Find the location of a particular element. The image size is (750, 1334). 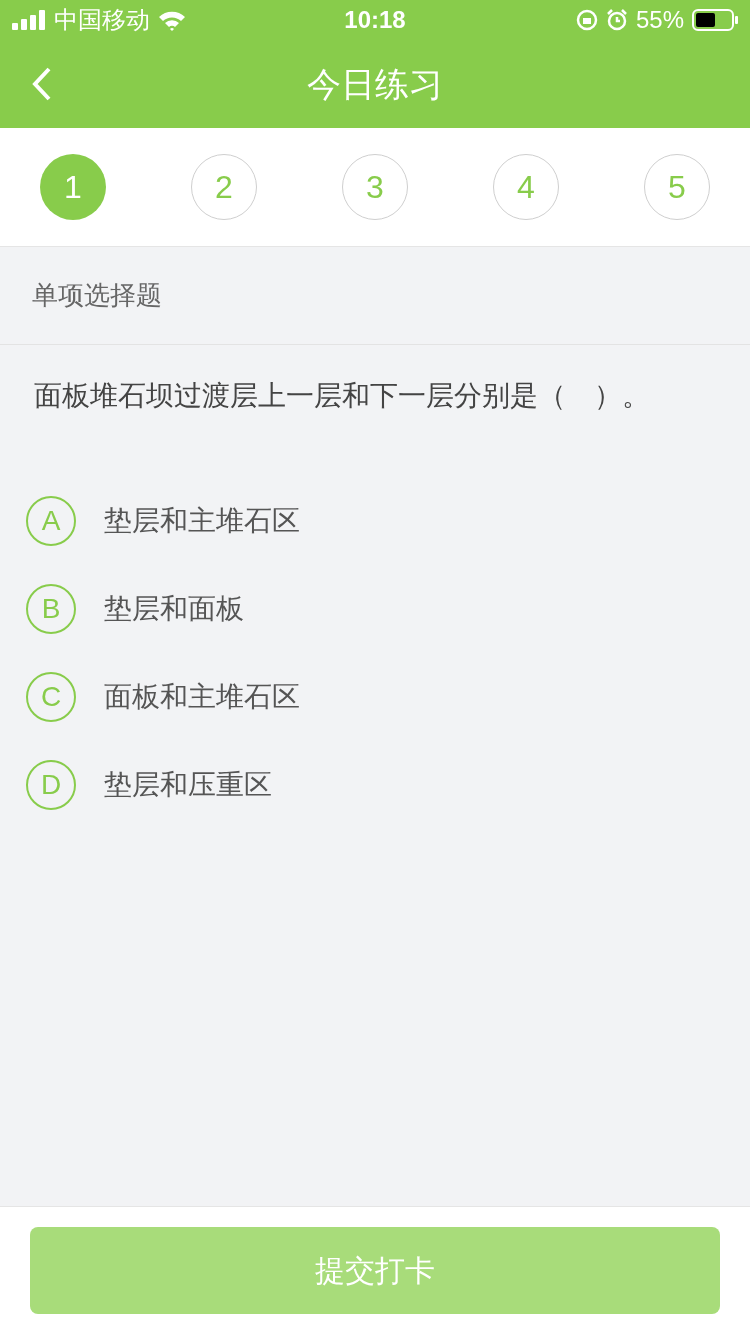

wifi-icon is located at coordinates (172, 20).